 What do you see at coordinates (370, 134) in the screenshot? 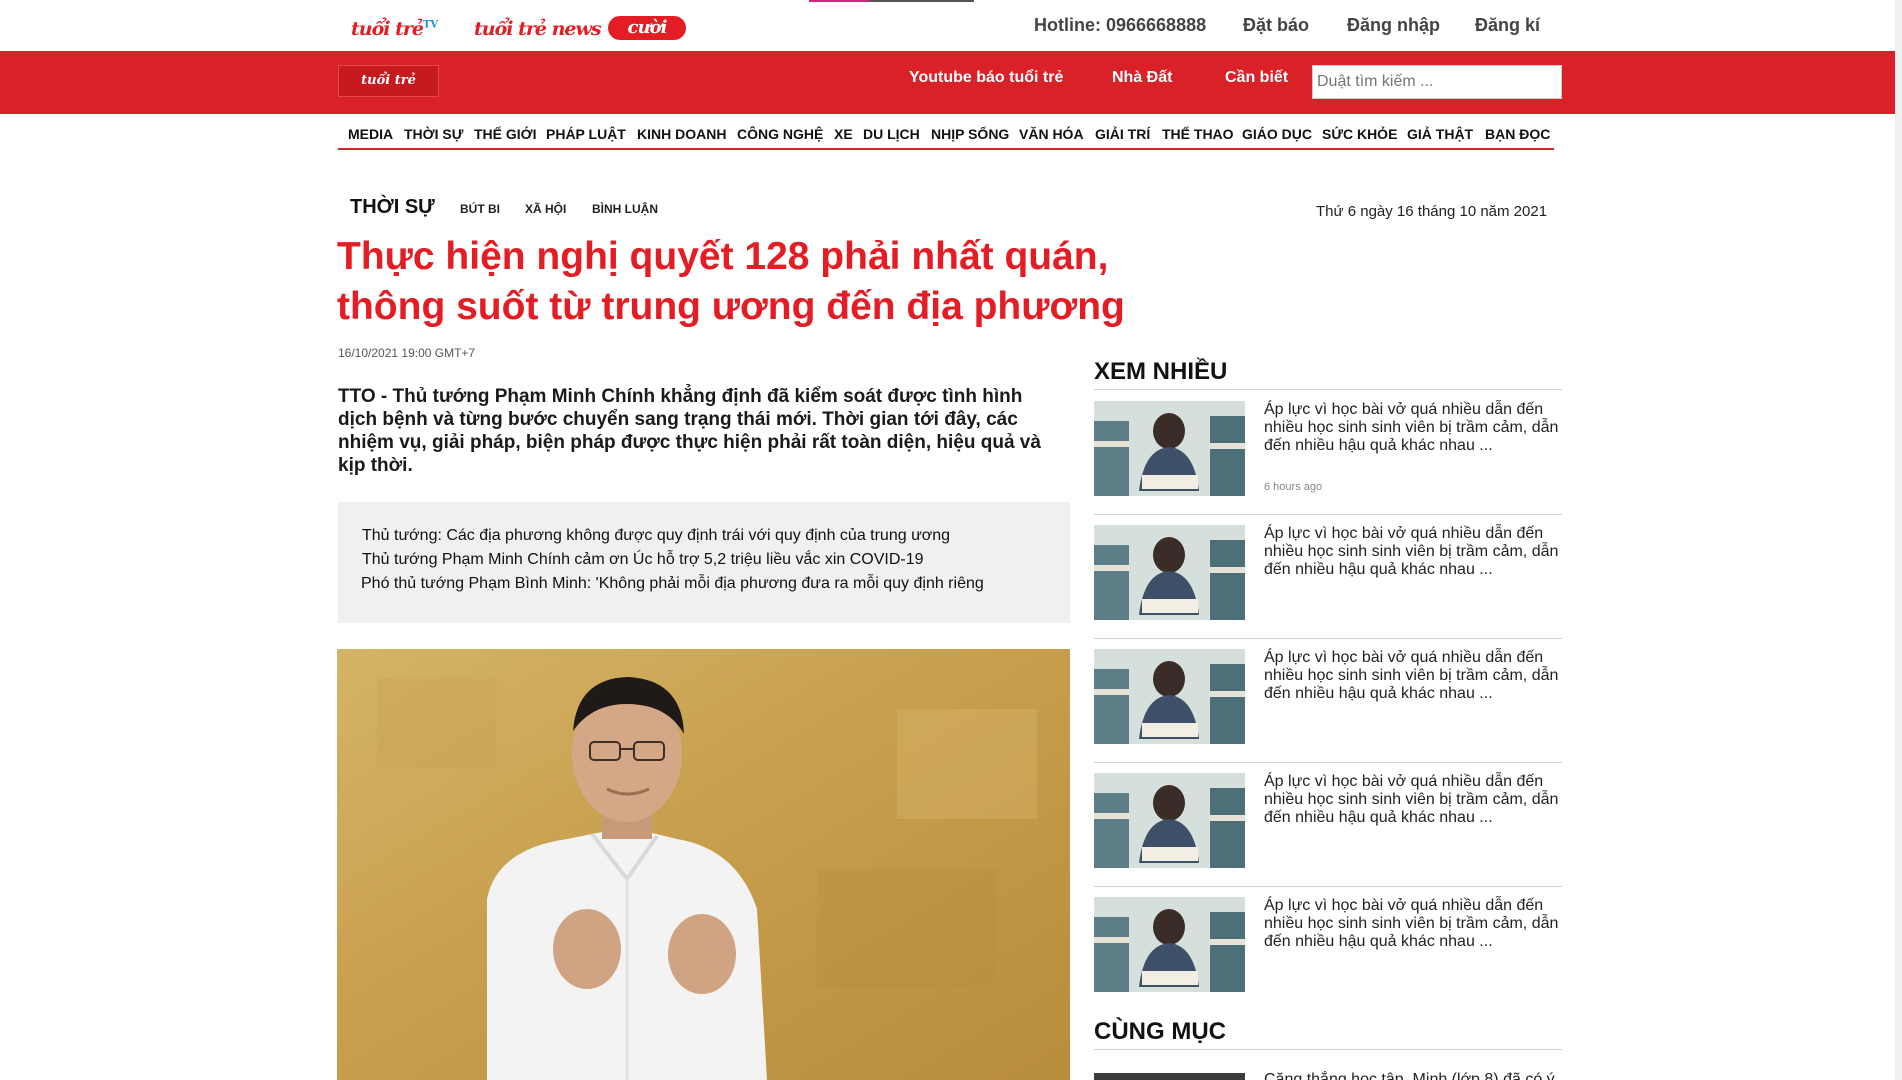
I see `category-media: MEDIA` at bounding box center [370, 134].